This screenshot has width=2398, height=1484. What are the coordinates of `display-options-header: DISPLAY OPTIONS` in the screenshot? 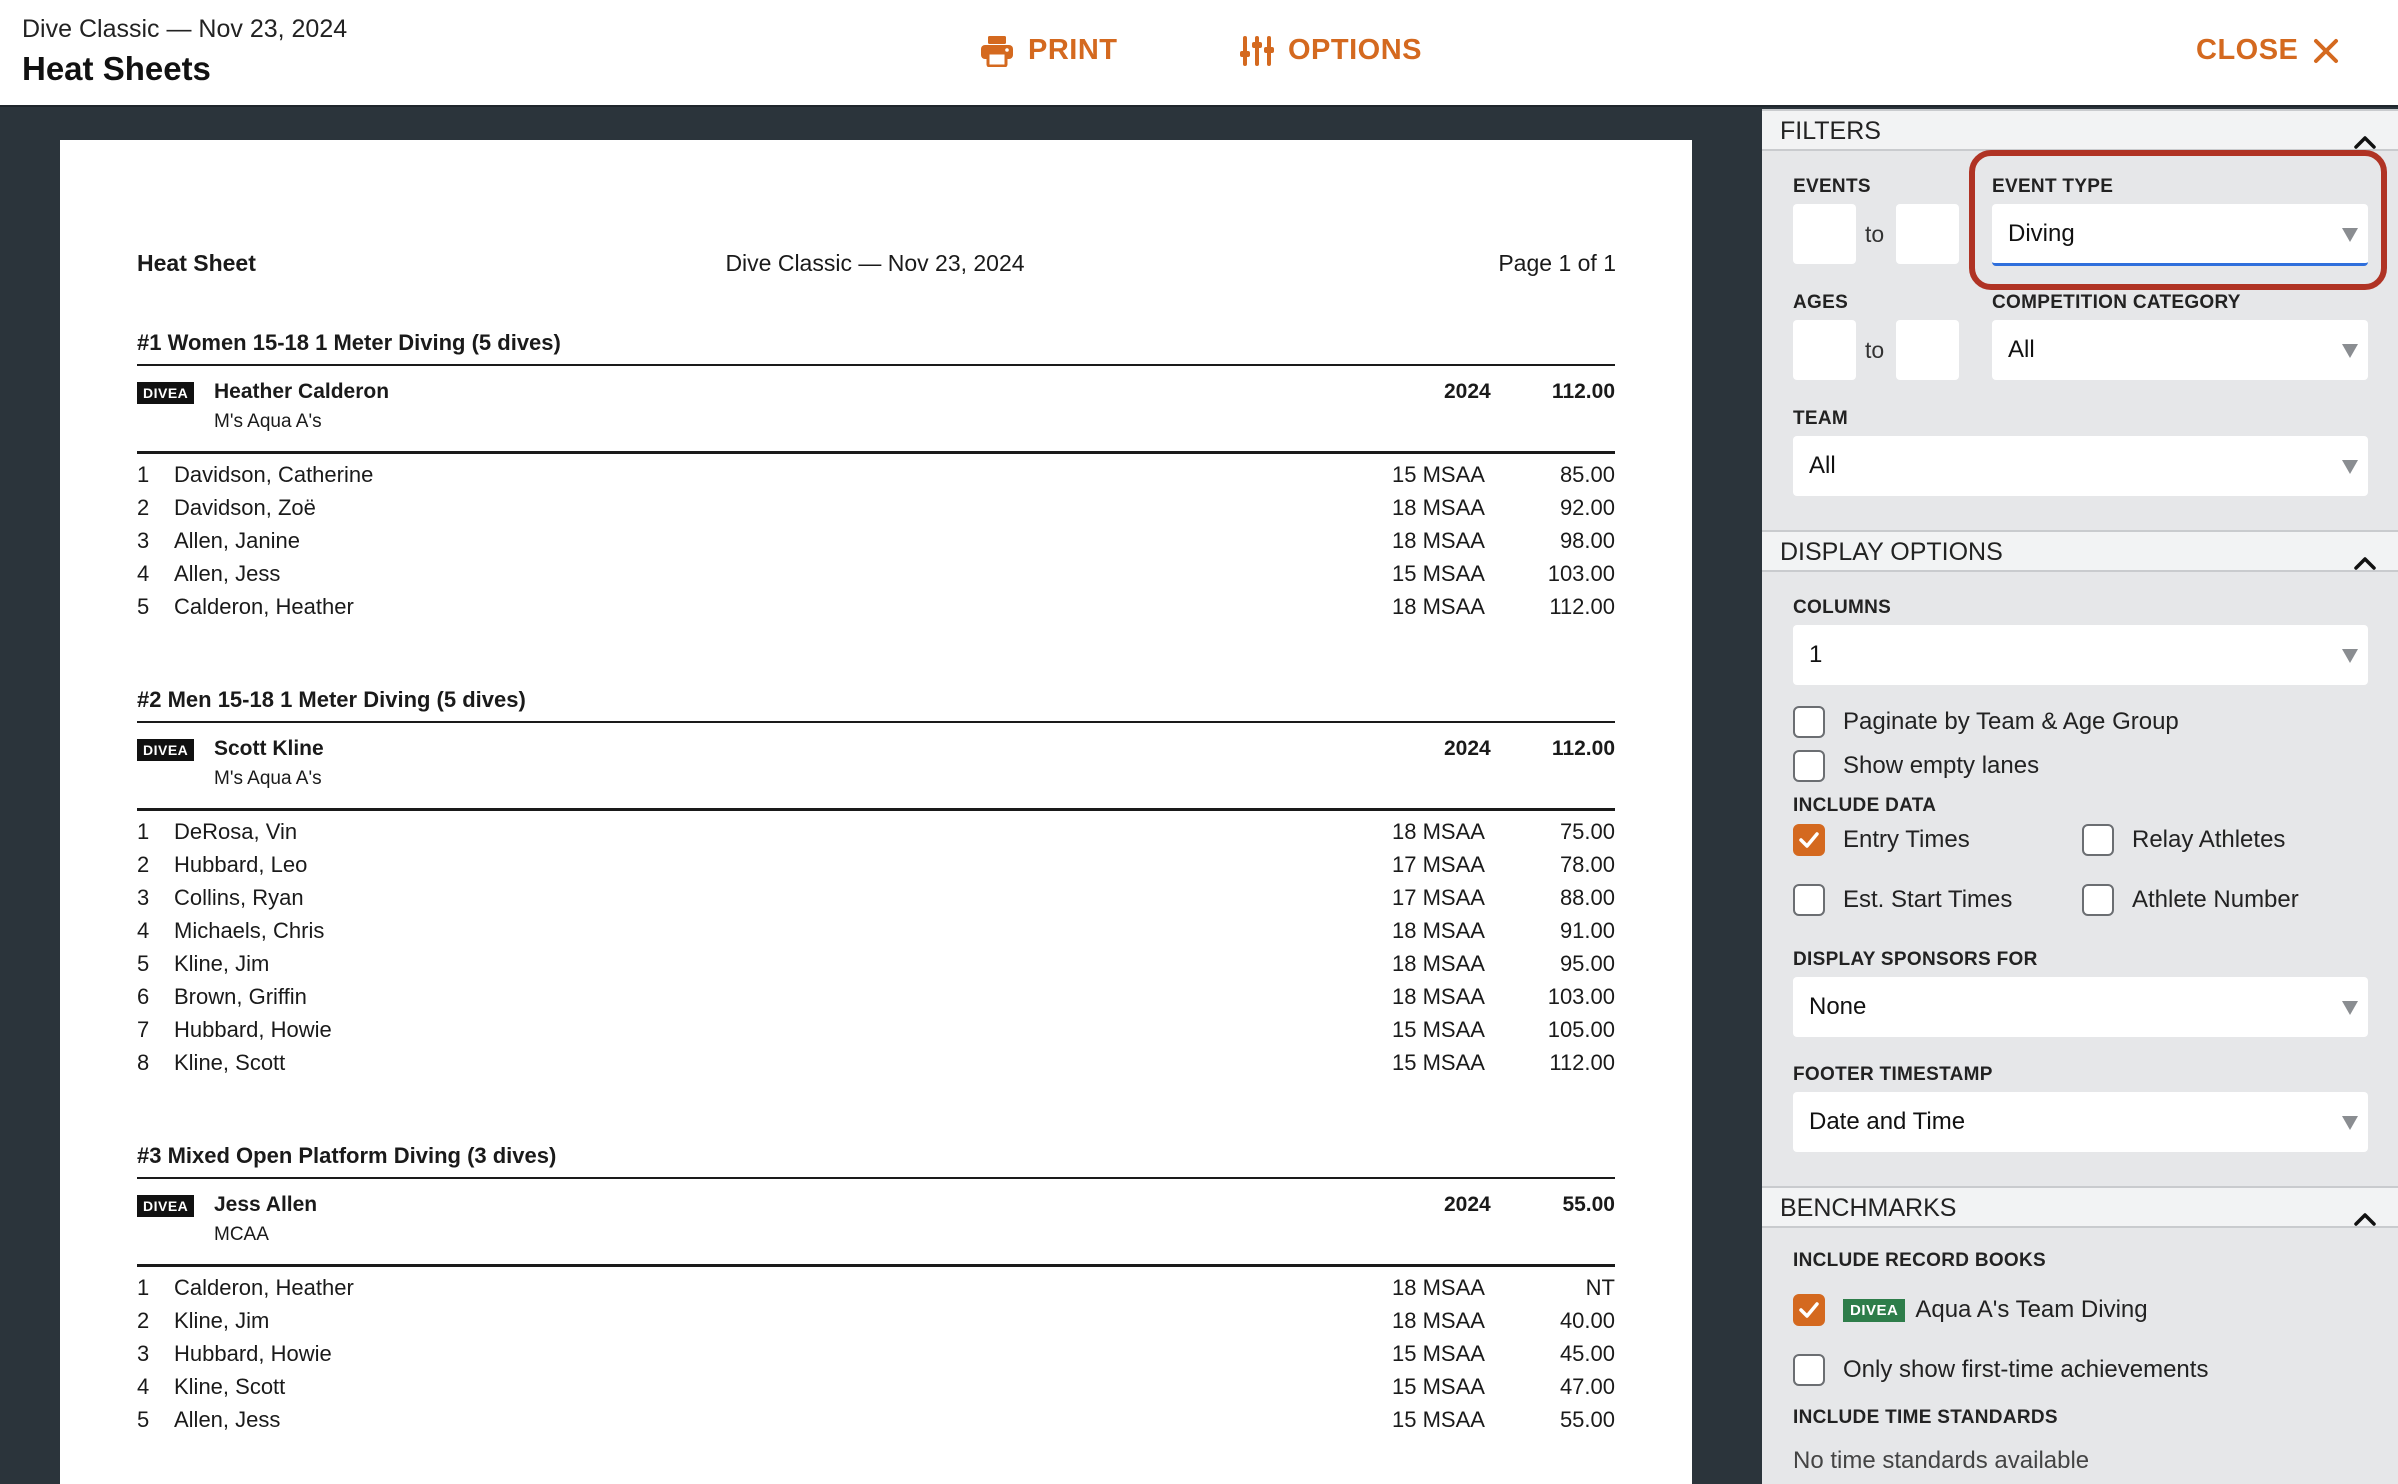 It's located at (2080, 551).